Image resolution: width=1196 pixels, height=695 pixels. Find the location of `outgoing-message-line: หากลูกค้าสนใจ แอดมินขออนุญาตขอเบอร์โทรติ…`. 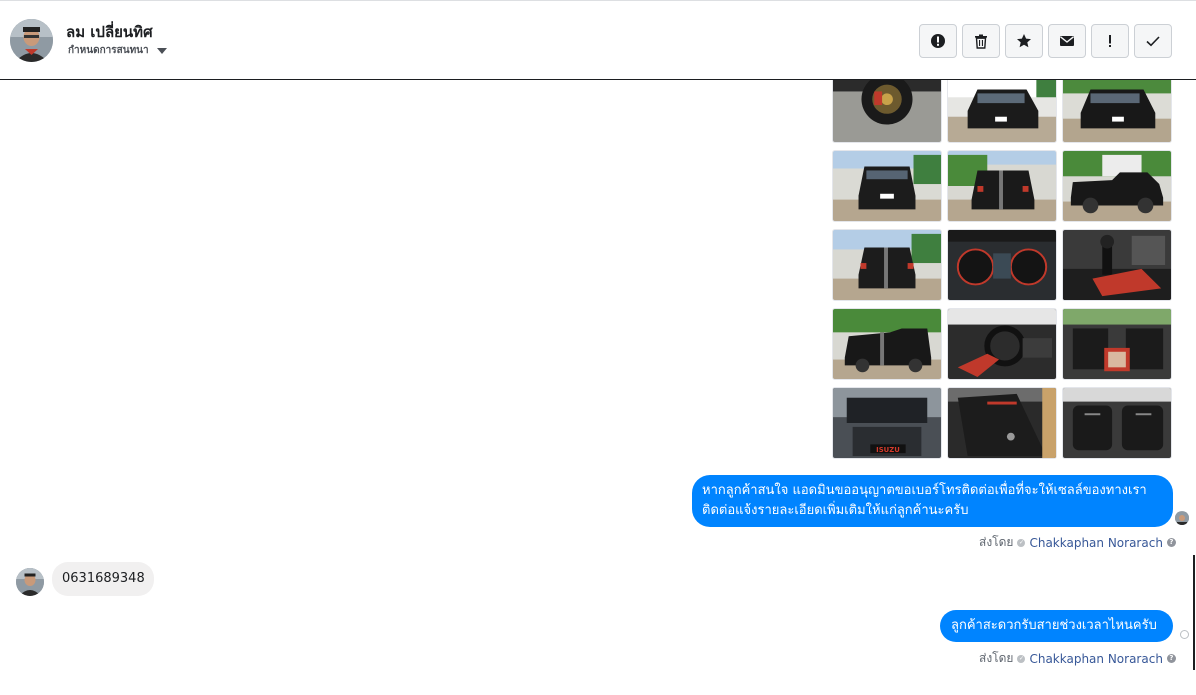

outgoing-message-line: หากลูกค้าสนใจ แอดมินขออนุญาตขอเบอร์โทรติ… is located at coordinates (924, 490).